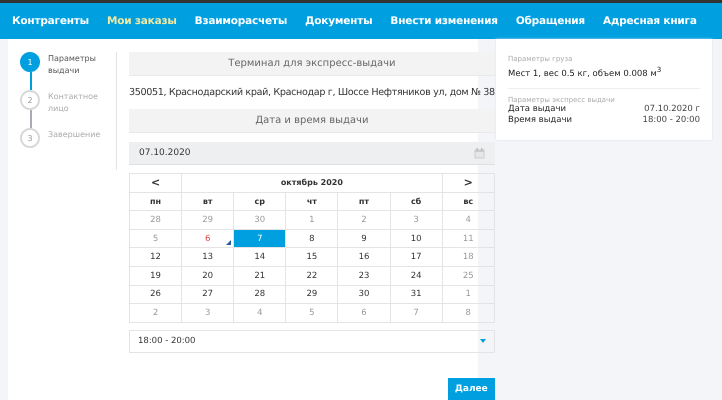 This screenshot has width=722, height=400. I want to click on weekday-label: ср, so click(260, 201).